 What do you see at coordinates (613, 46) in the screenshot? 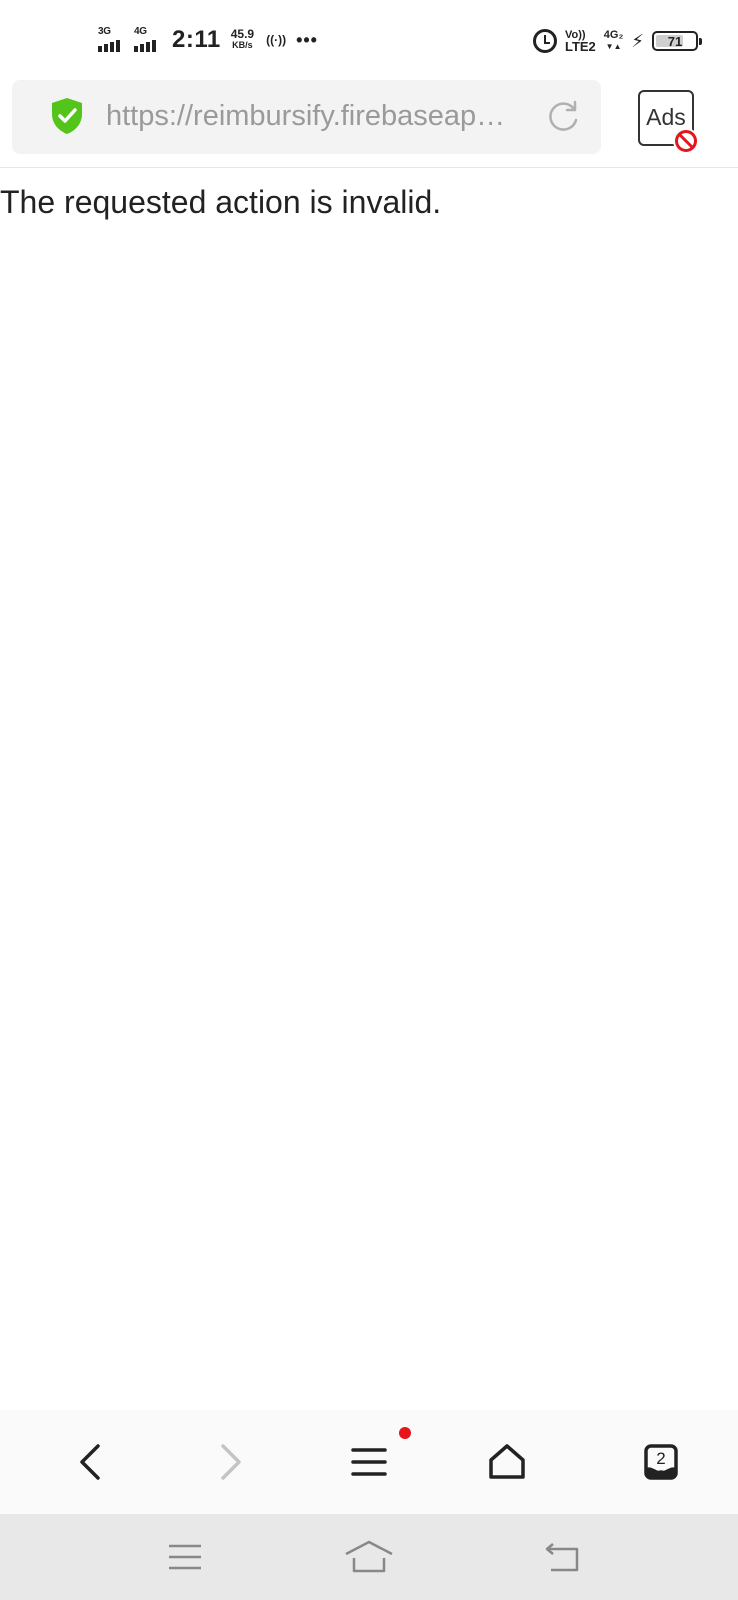
I see `data-activity-icon: ▼▲` at bounding box center [613, 46].